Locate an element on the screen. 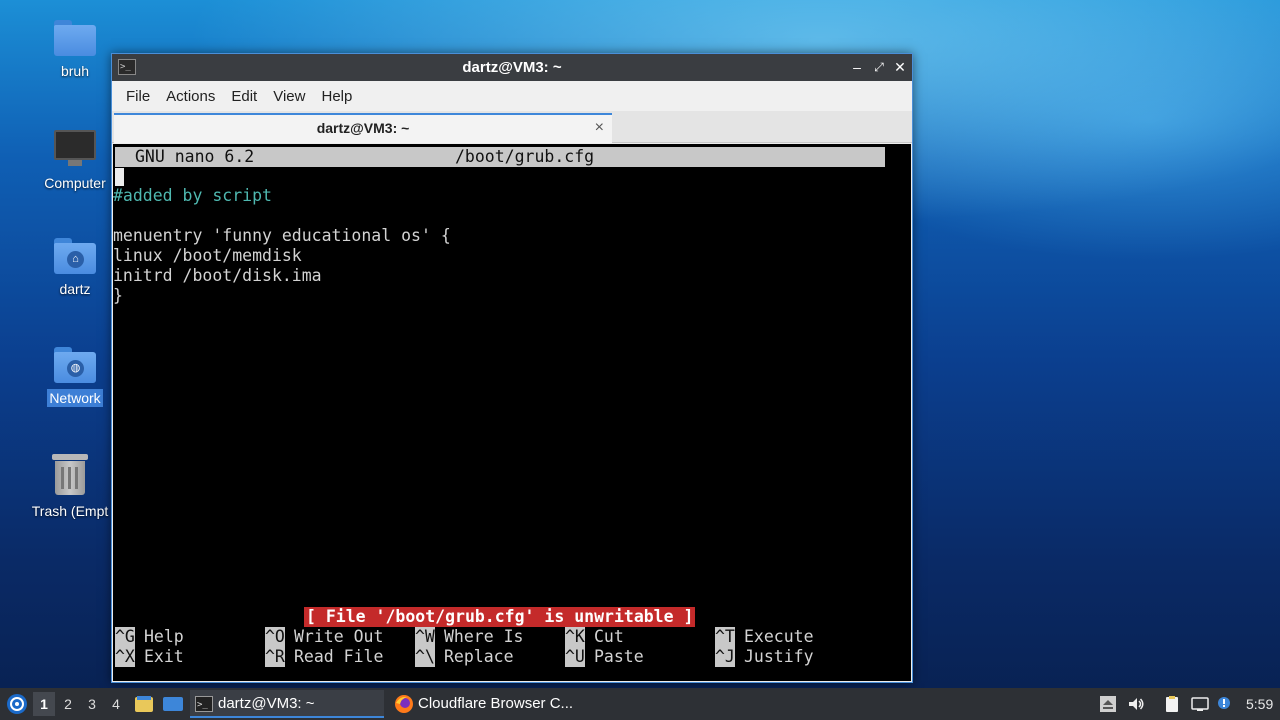 This screenshot has width=1280, height=720. shortcut-write-out: Write Out is located at coordinates (339, 636).